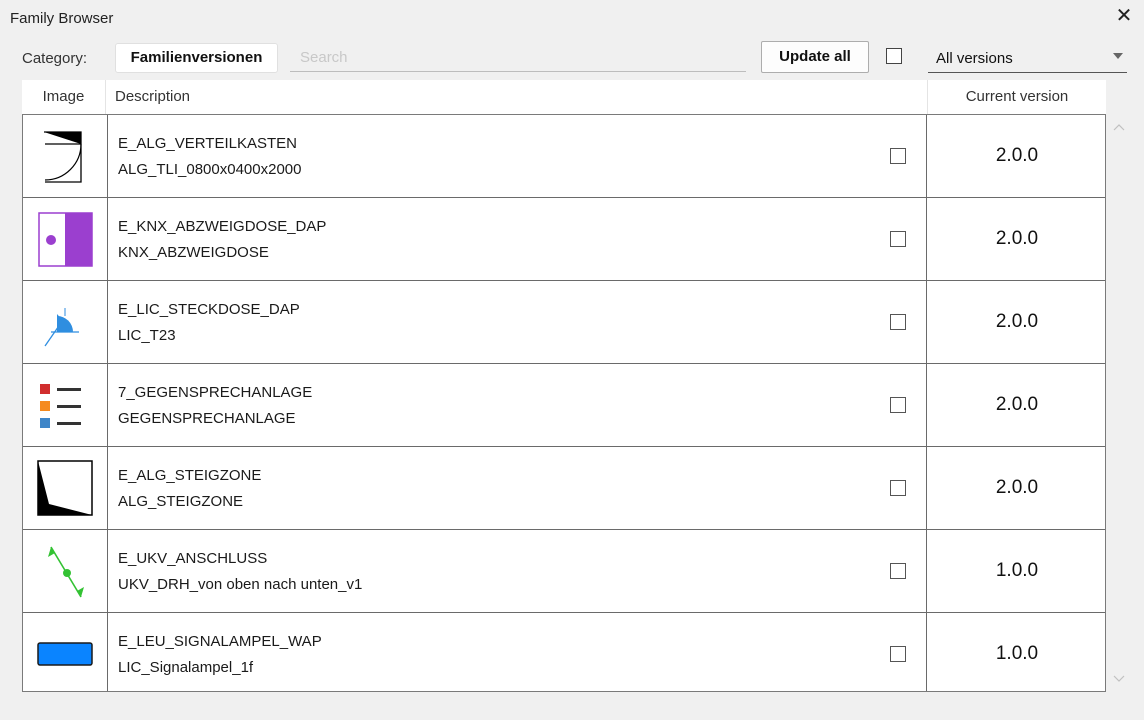 The image size is (1144, 720). What do you see at coordinates (66, 572) in the screenshot?
I see `cable-connection-icon` at bounding box center [66, 572].